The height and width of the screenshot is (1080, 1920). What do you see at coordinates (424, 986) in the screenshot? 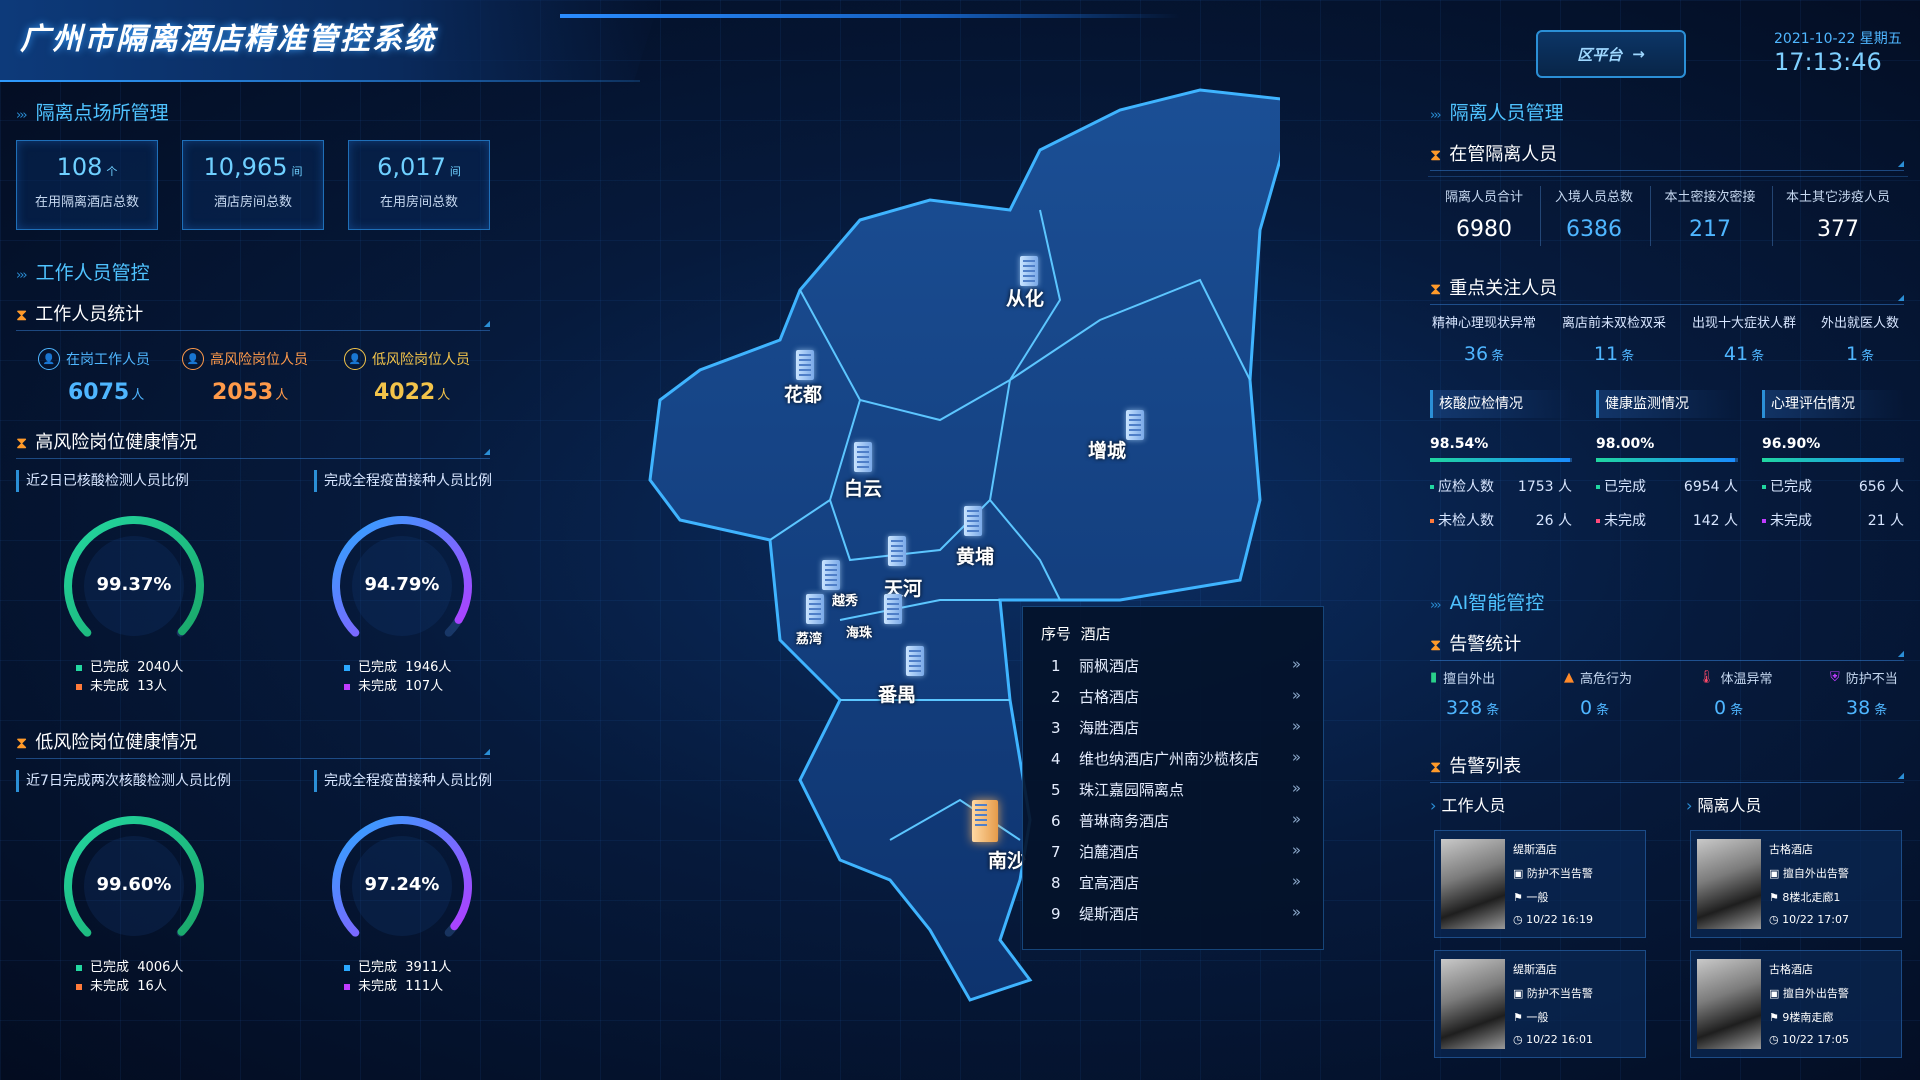
I see `legend-undone-value: 111人` at bounding box center [424, 986].